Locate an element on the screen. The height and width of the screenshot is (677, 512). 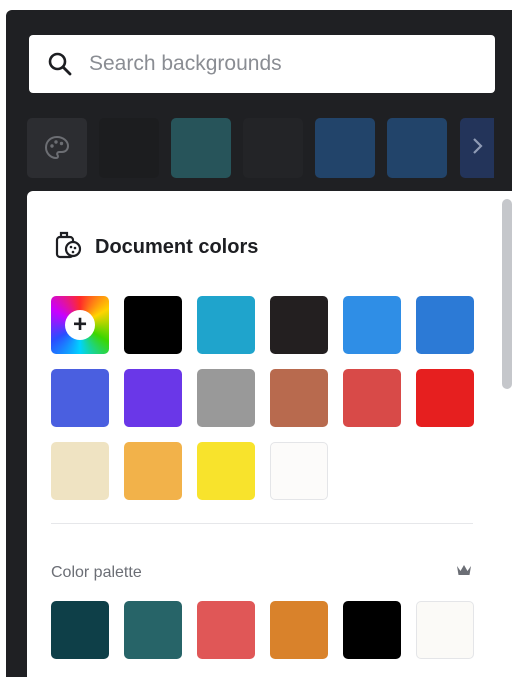
document-colors-title: Document colors is located at coordinates (177, 246).